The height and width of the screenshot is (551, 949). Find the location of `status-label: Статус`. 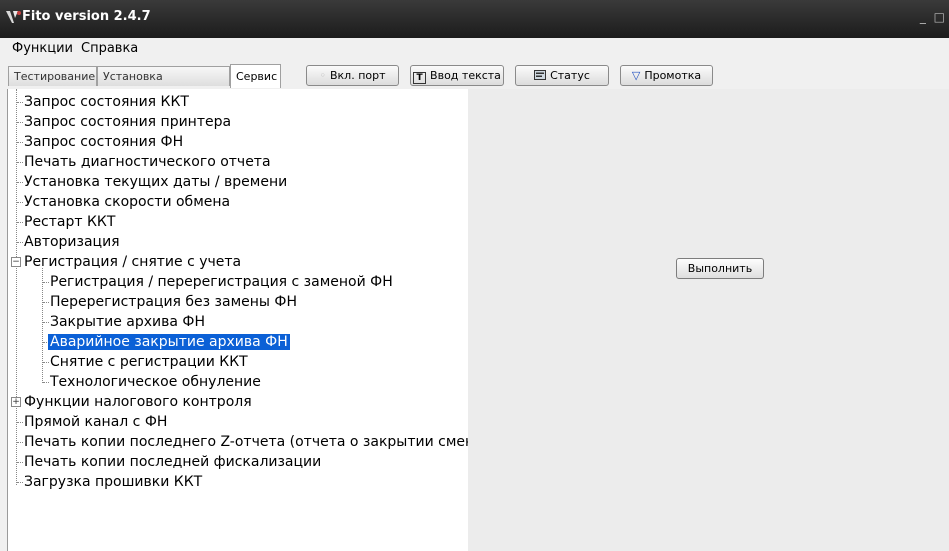

status-label: Статус is located at coordinates (570, 75).